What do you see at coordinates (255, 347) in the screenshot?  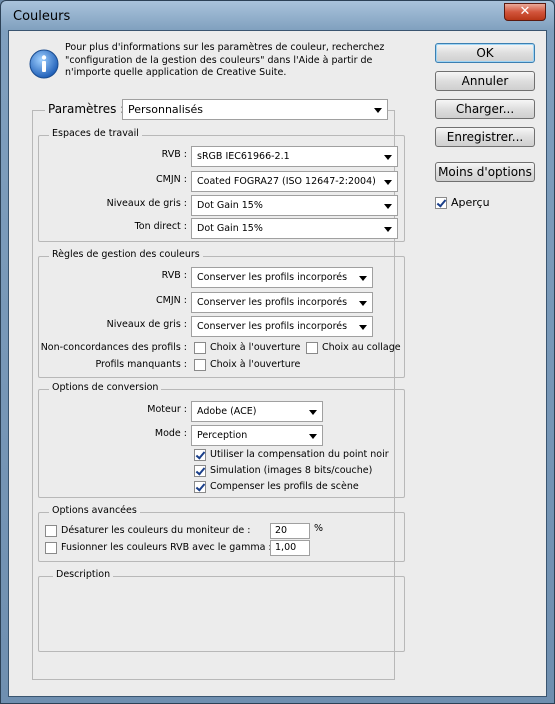 I see `mismatch-ask-open-label: Choix à l'ouverture` at bounding box center [255, 347].